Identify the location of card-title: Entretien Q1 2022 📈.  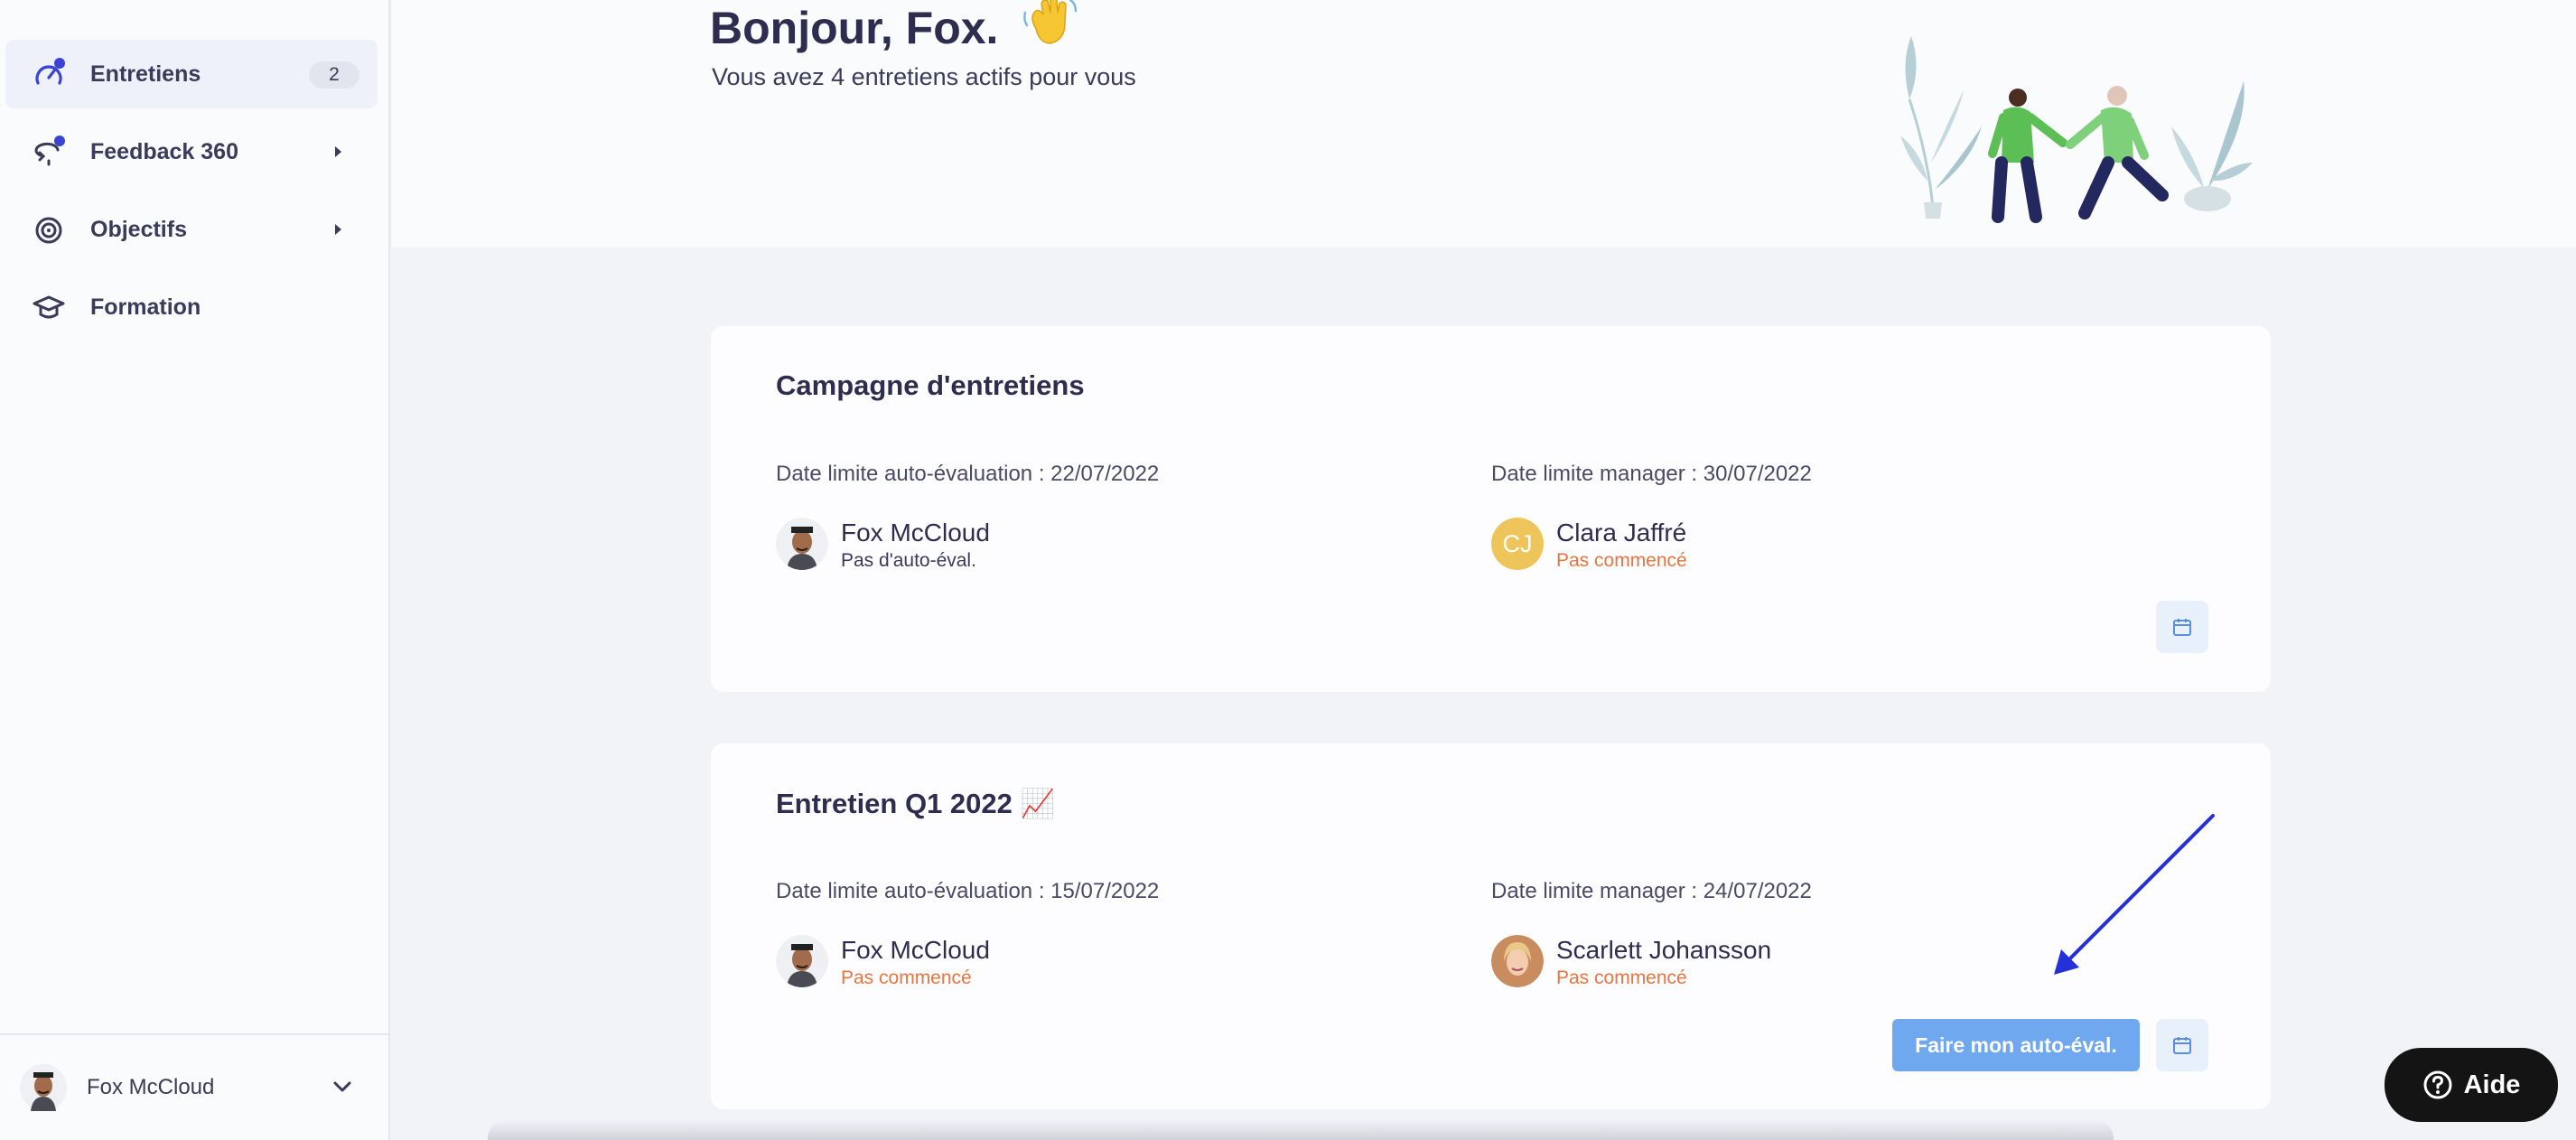
(916, 803).